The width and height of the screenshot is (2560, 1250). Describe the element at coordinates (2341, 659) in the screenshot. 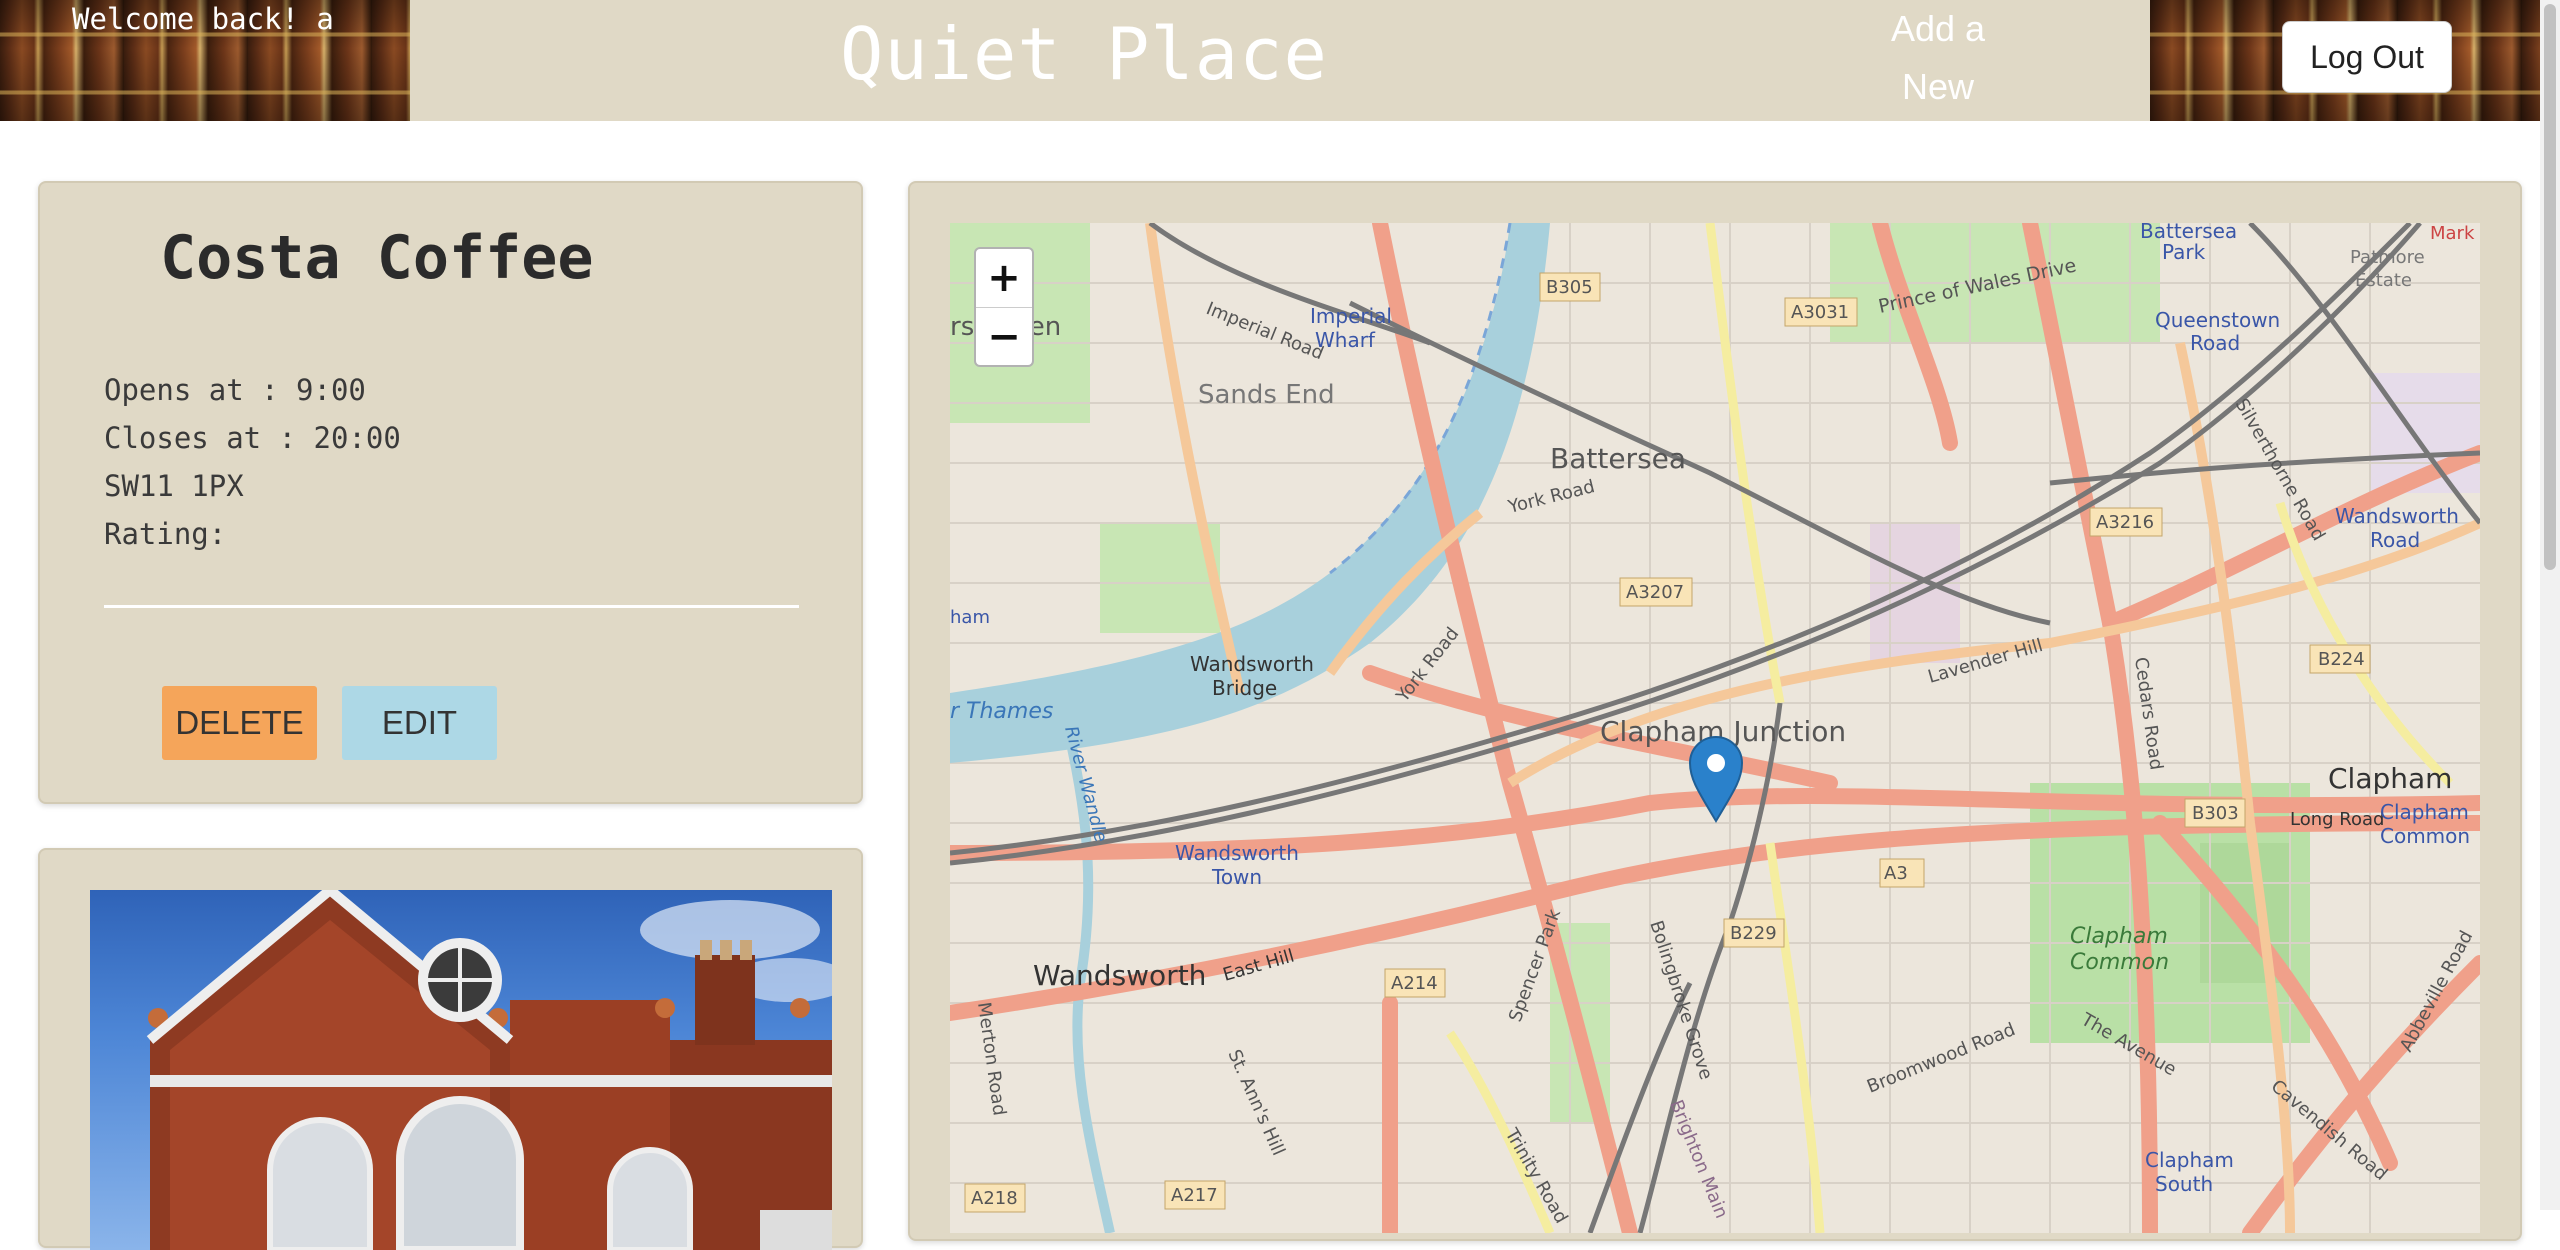

I see `map-label: B224` at that location.